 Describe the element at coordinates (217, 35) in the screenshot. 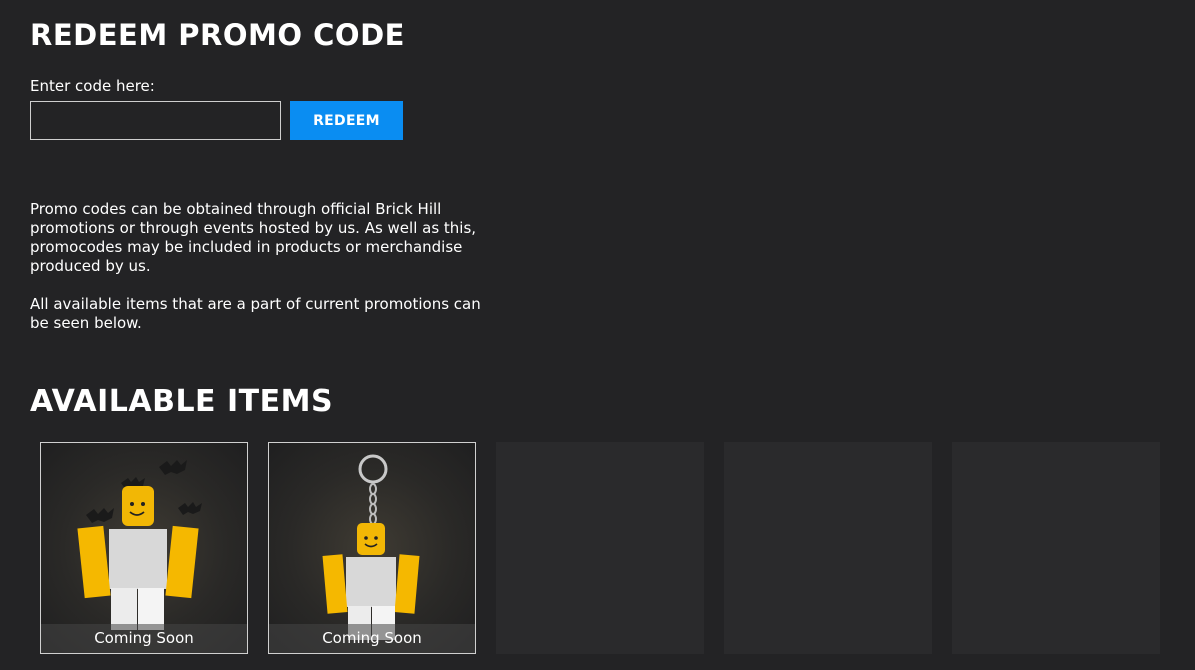

I see `page-title: REDEEM PROMO CODE` at that location.